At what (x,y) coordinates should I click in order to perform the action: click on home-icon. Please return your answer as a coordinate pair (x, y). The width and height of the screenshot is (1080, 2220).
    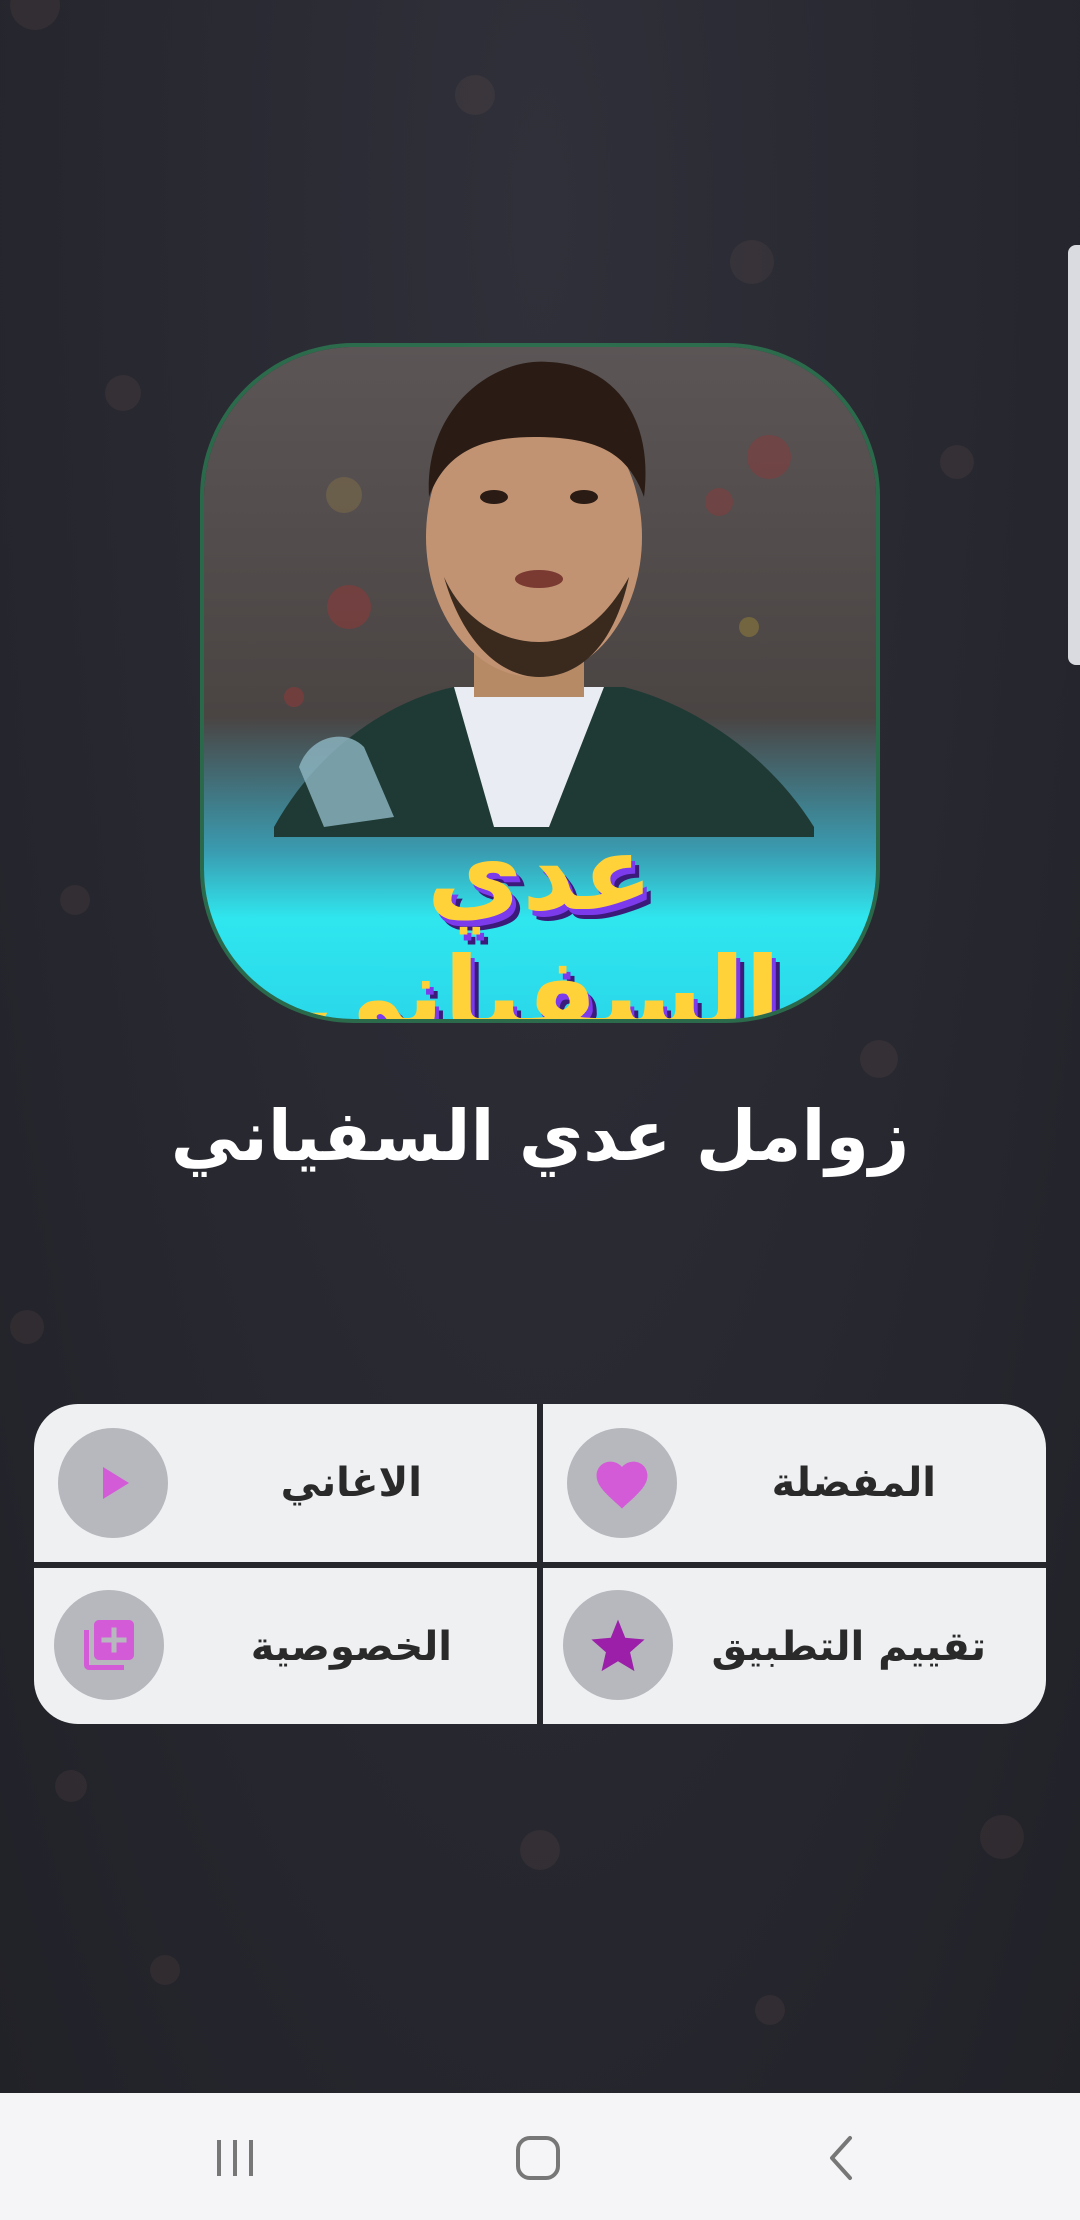
    Looking at the image, I should click on (538, 2158).